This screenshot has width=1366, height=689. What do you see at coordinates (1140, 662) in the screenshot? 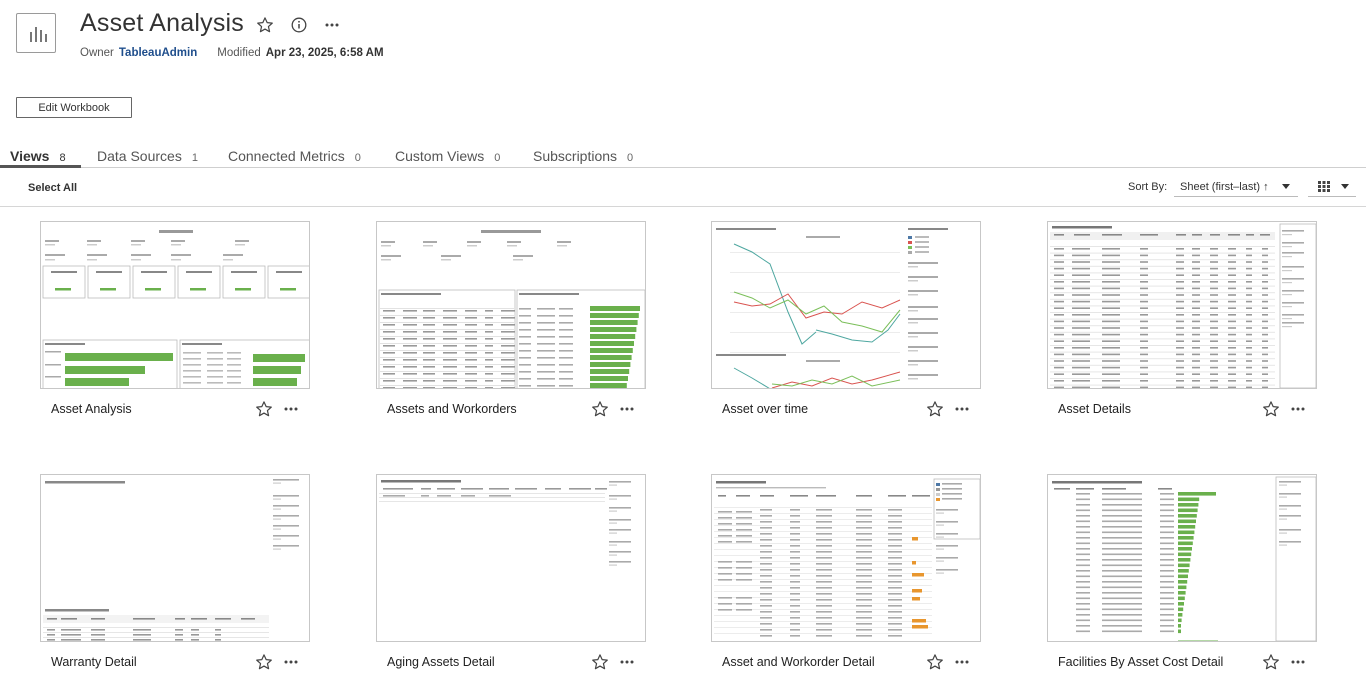
I see `view-name: Facilities By Asset Cost Detail` at bounding box center [1140, 662].